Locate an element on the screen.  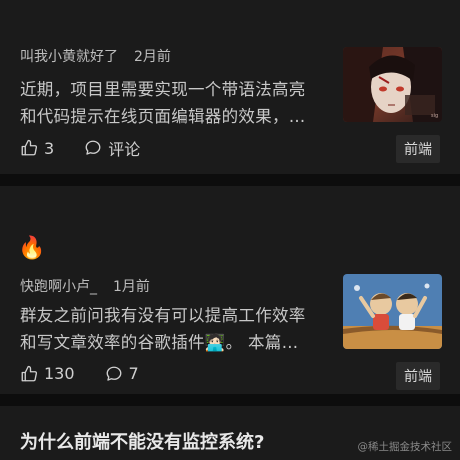
comment-button: 7 is located at coordinates (122, 373).